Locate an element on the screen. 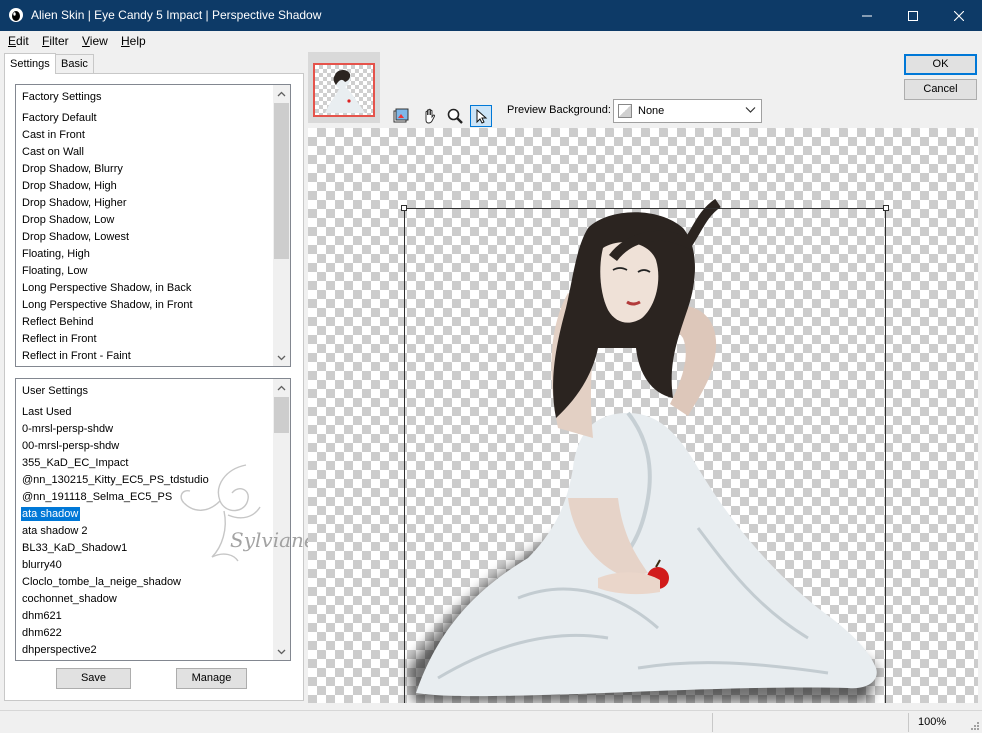 The width and height of the screenshot is (982, 733). list-item: Reflect Behind is located at coordinates (144, 322).